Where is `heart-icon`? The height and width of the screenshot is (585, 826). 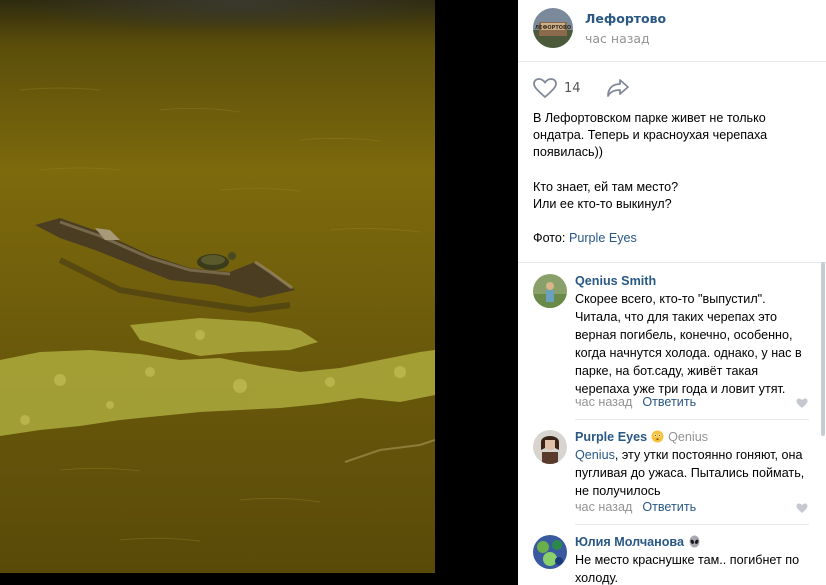 heart-icon is located at coordinates (545, 88).